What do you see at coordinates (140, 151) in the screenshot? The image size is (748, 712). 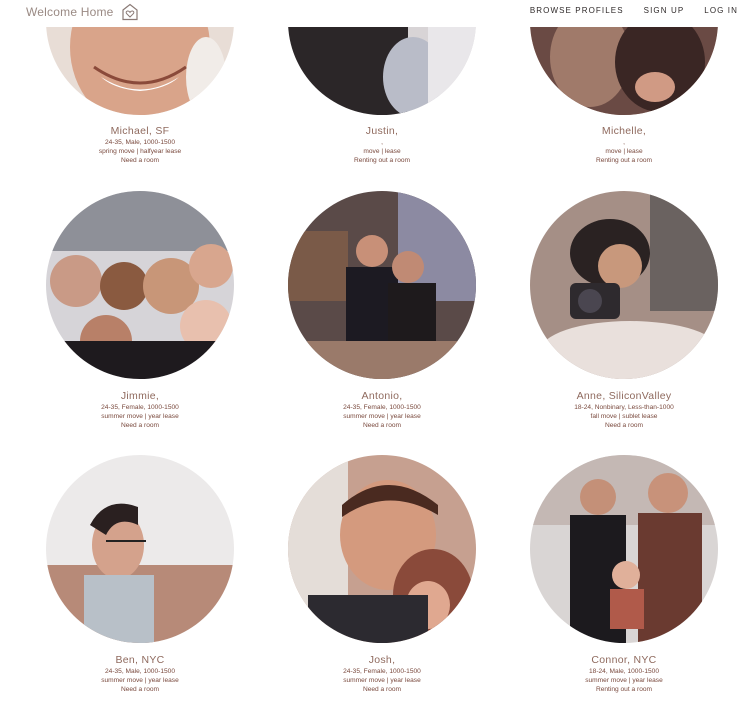 I see `profile-move: spring move | halfyear lease` at bounding box center [140, 151].